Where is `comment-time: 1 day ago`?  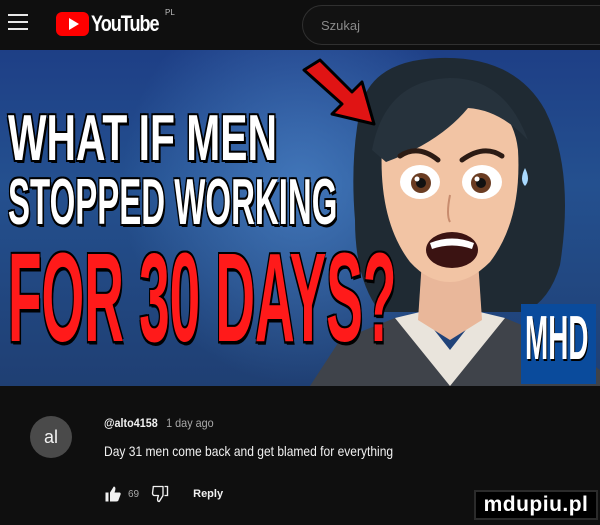 comment-time: 1 day ago is located at coordinates (189, 423).